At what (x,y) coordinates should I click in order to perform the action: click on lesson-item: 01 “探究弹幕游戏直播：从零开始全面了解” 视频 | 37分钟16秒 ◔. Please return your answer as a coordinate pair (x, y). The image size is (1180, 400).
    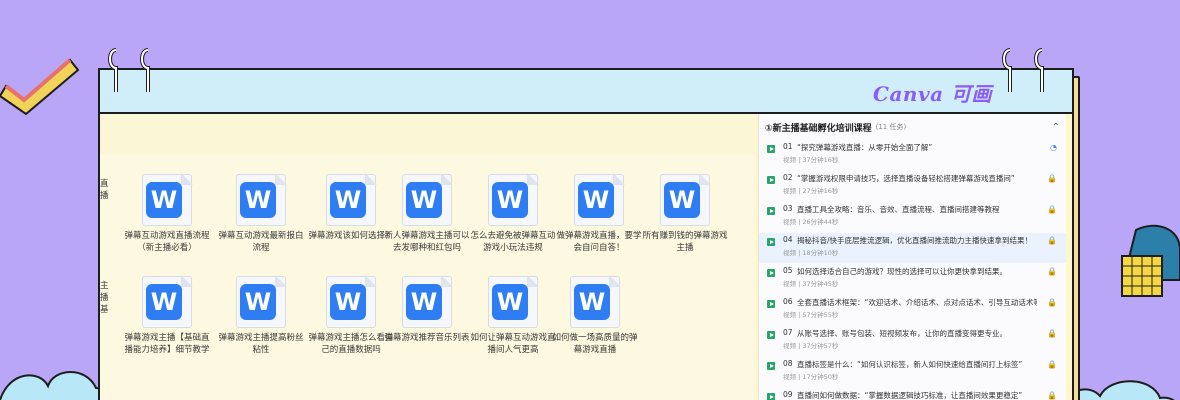
    Looking at the image, I should click on (912, 155).